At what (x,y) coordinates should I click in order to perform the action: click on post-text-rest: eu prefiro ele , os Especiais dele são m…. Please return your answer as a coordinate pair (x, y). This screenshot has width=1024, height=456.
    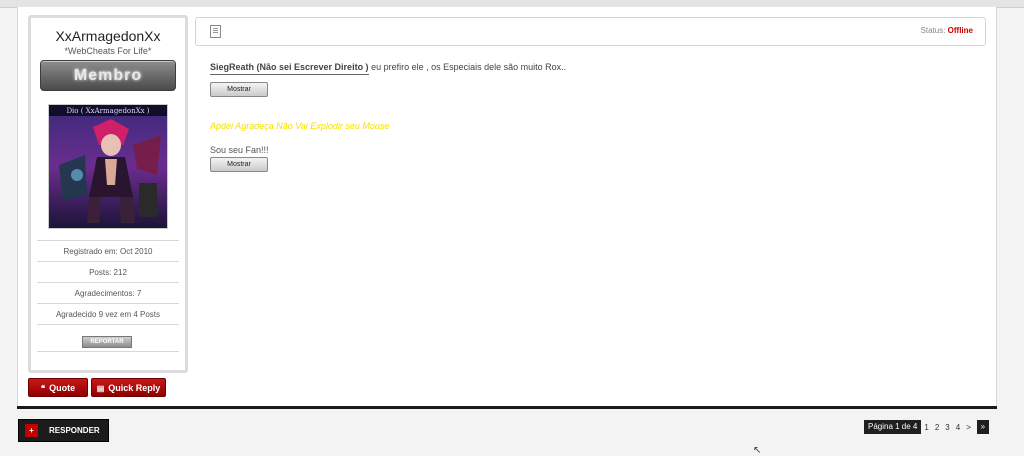
    Looking at the image, I should click on (467, 67).